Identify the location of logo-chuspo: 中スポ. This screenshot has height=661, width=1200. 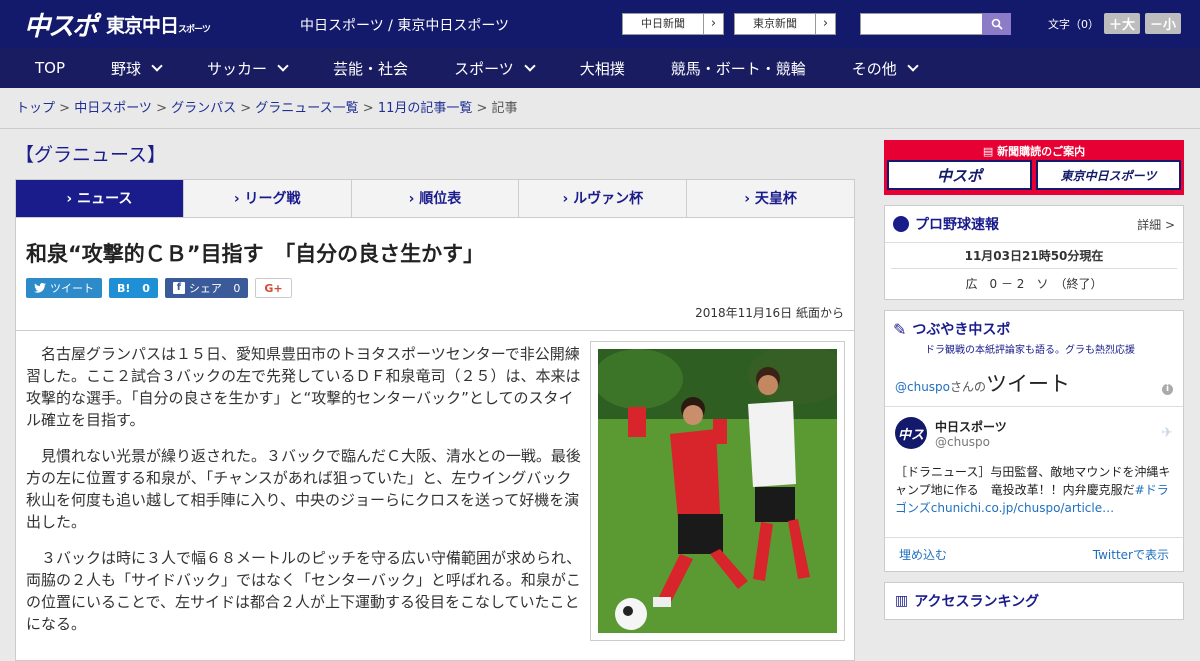
(61, 24).